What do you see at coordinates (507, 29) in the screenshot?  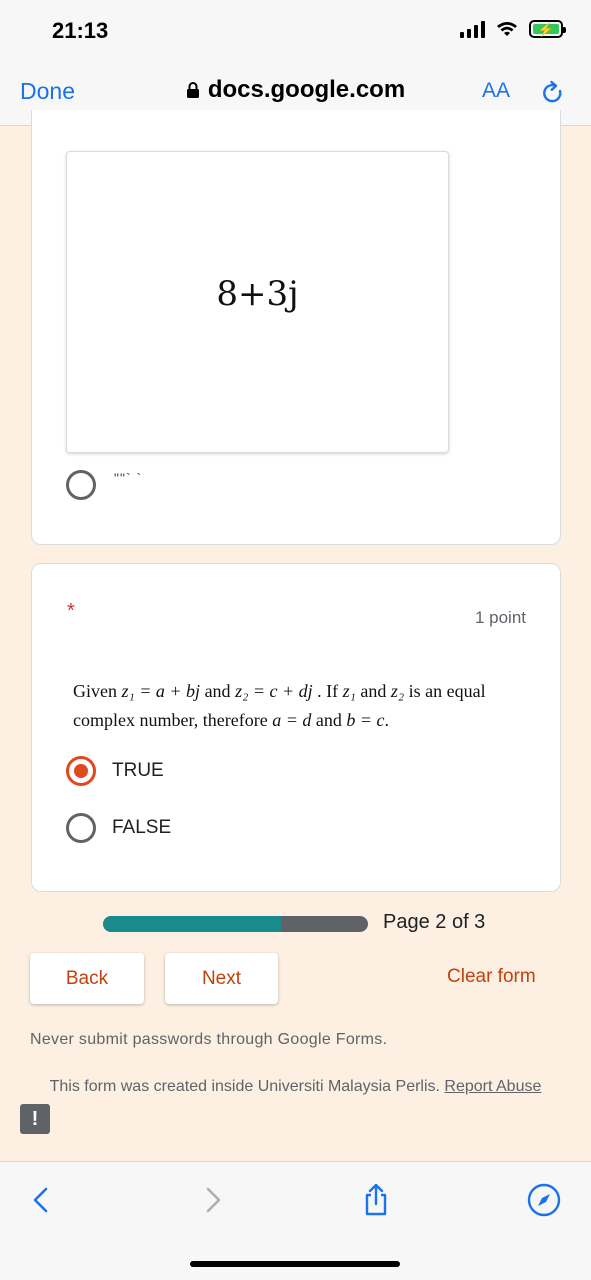 I see `wifi-icon` at bounding box center [507, 29].